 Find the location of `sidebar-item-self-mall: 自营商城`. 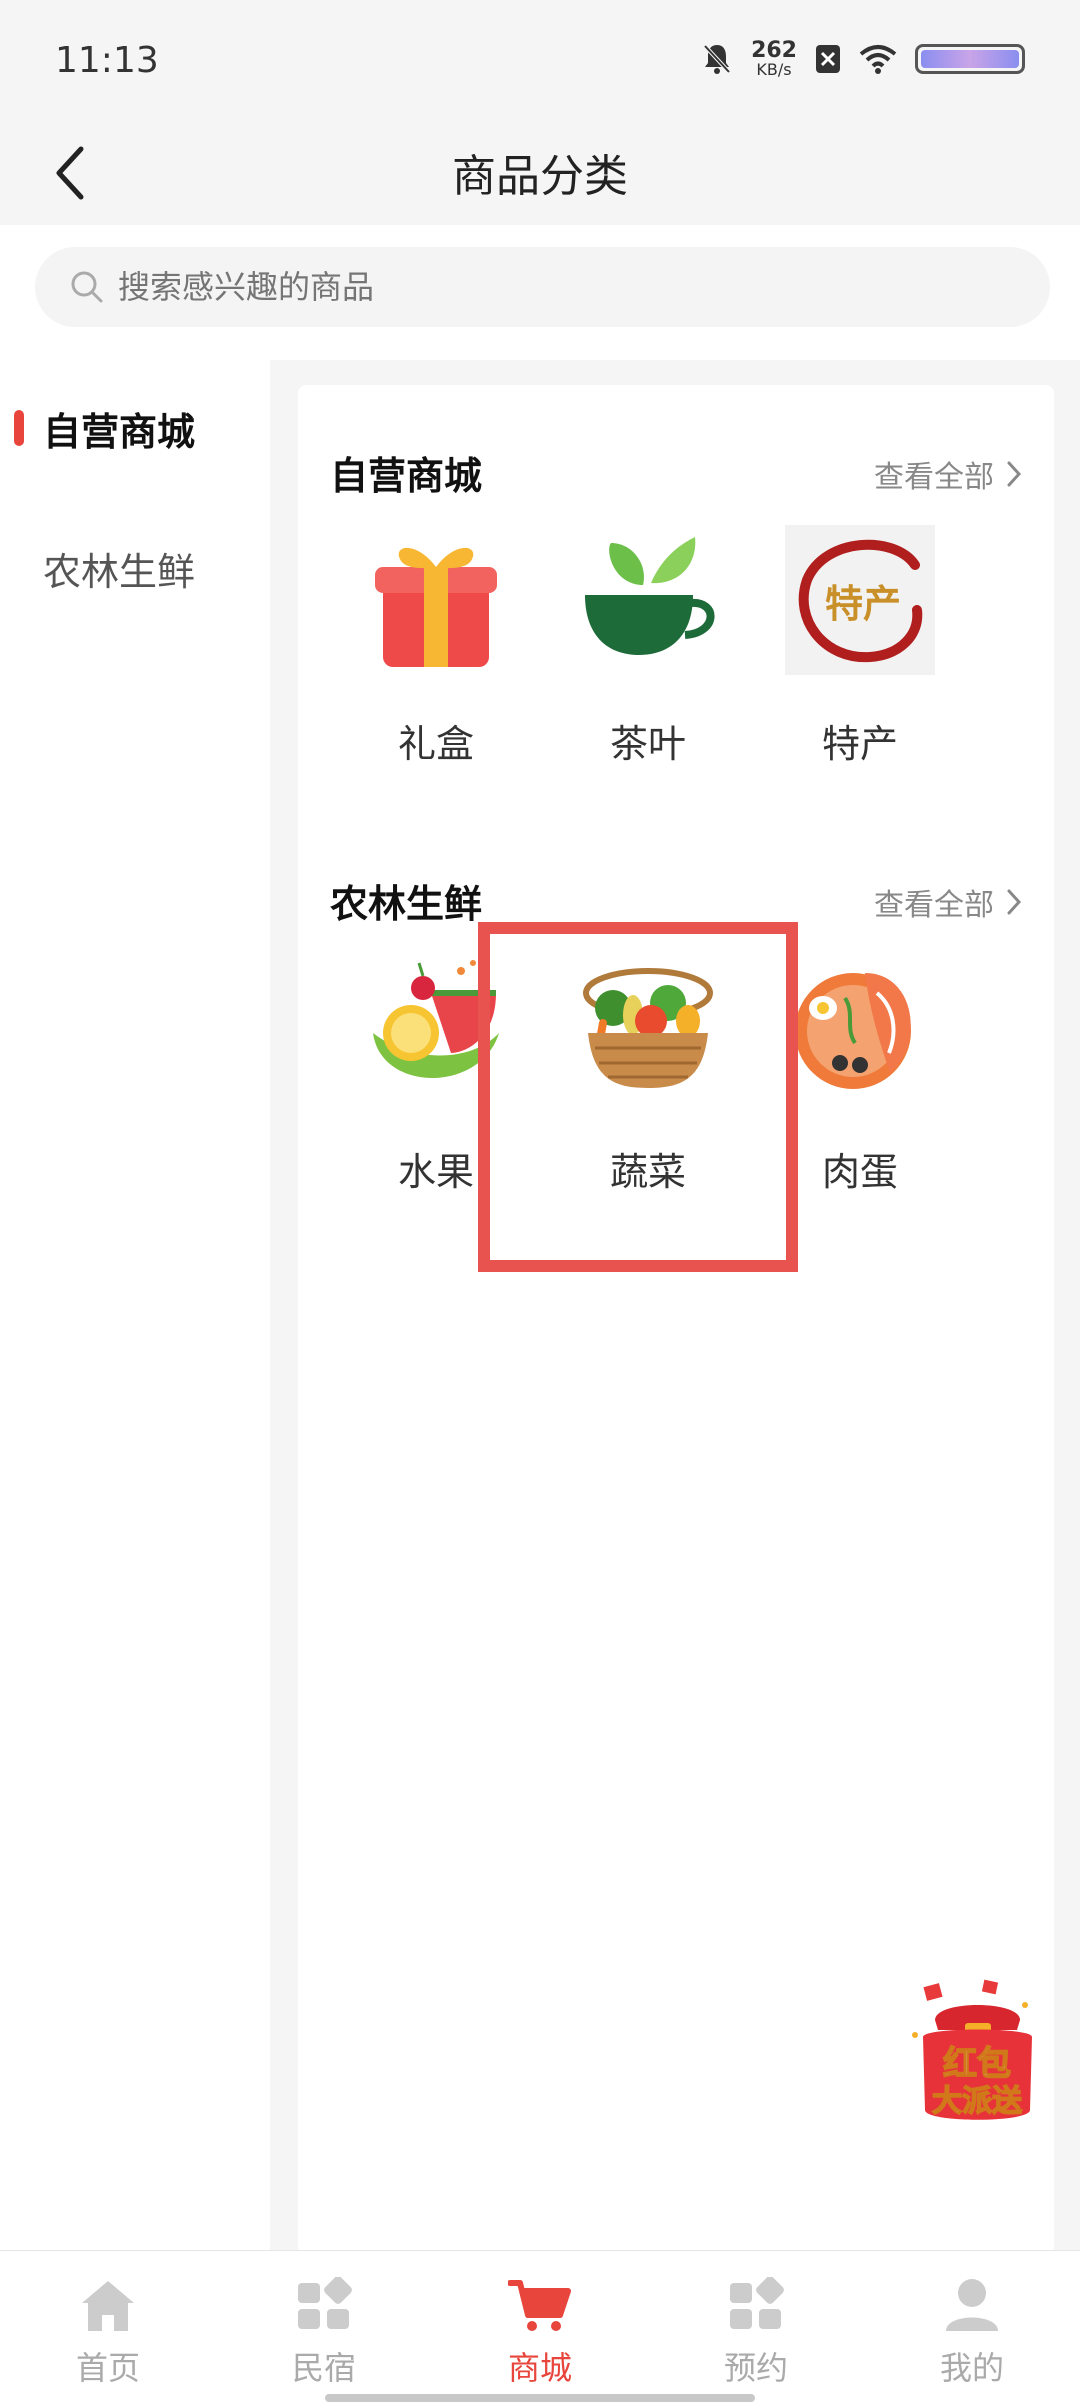

sidebar-item-self-mall: 自营商城 is located at coordinates (135, 428).